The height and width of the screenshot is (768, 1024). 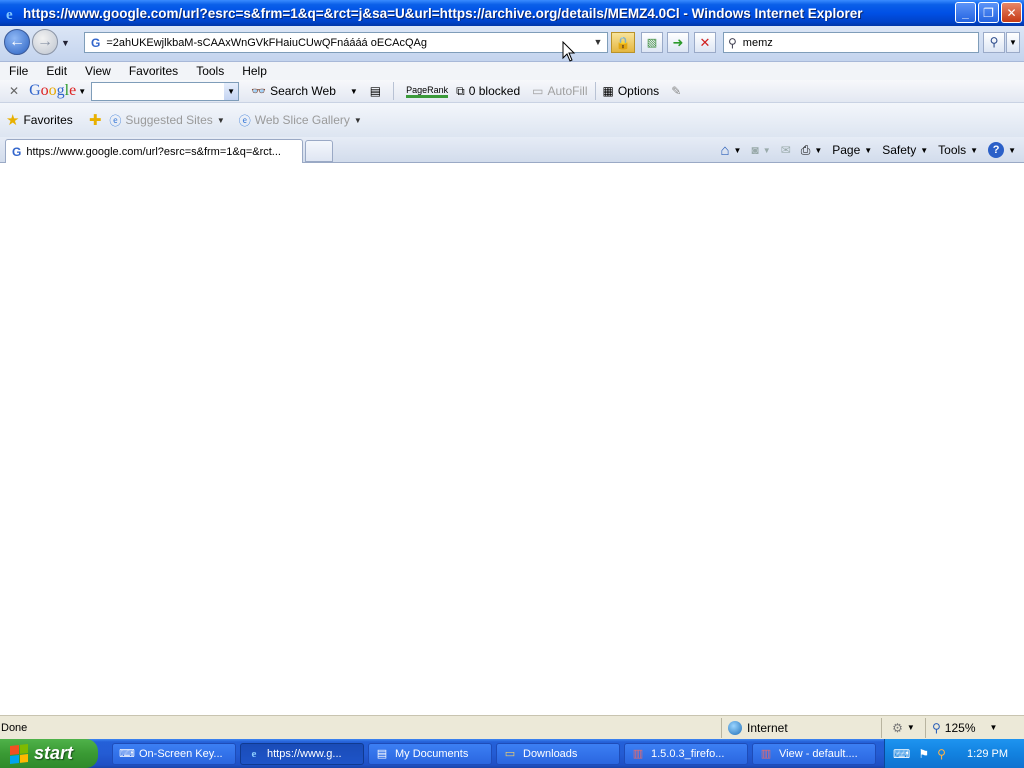 I want to click on pencil-button: ✎, so click(x=678, y=91).